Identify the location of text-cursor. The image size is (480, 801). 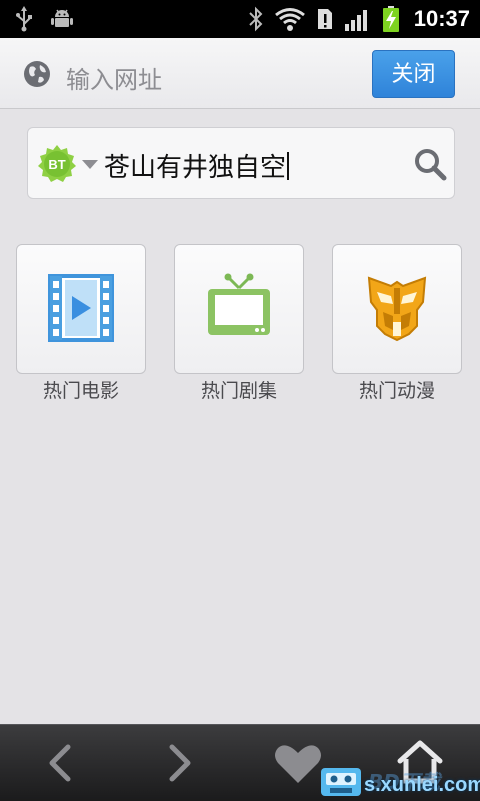
(288, 166).